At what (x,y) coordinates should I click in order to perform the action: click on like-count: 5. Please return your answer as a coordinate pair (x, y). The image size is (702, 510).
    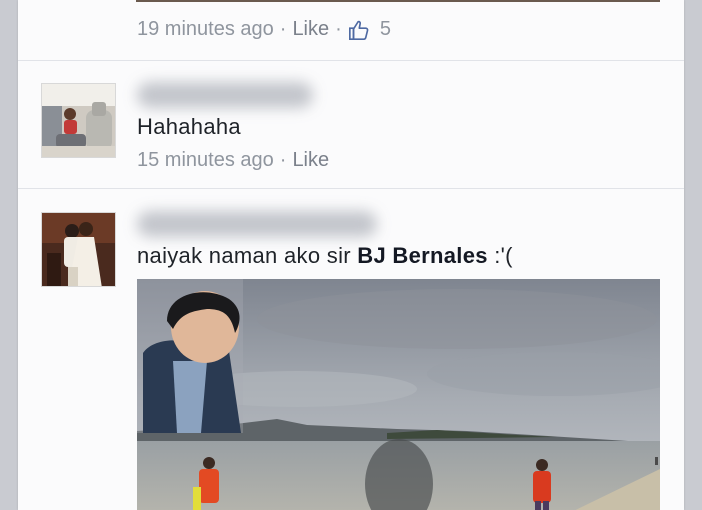
    Looking at the image, I should click on (385, 29).